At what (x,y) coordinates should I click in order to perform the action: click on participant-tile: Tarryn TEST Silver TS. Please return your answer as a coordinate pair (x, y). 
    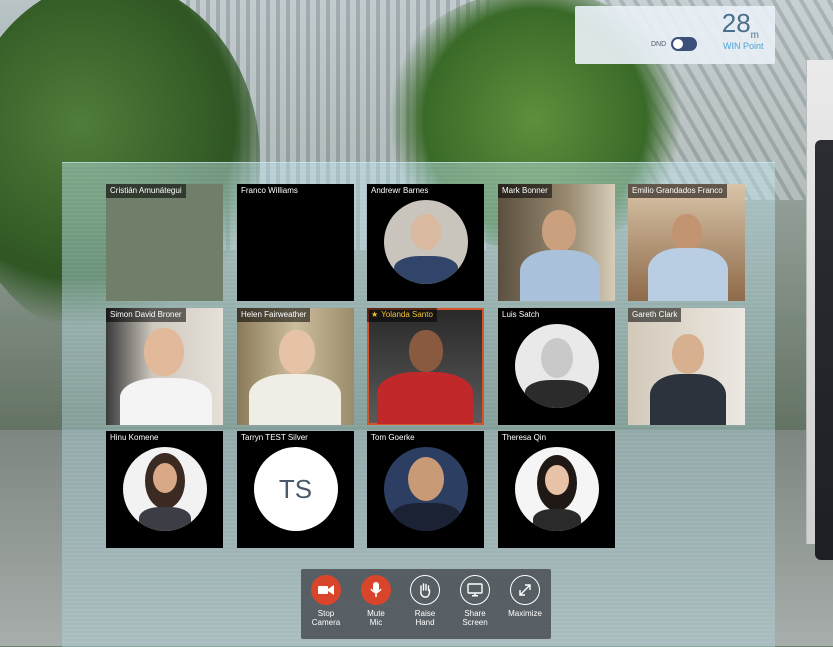
    Looking at the image, I should click on (295, 489).